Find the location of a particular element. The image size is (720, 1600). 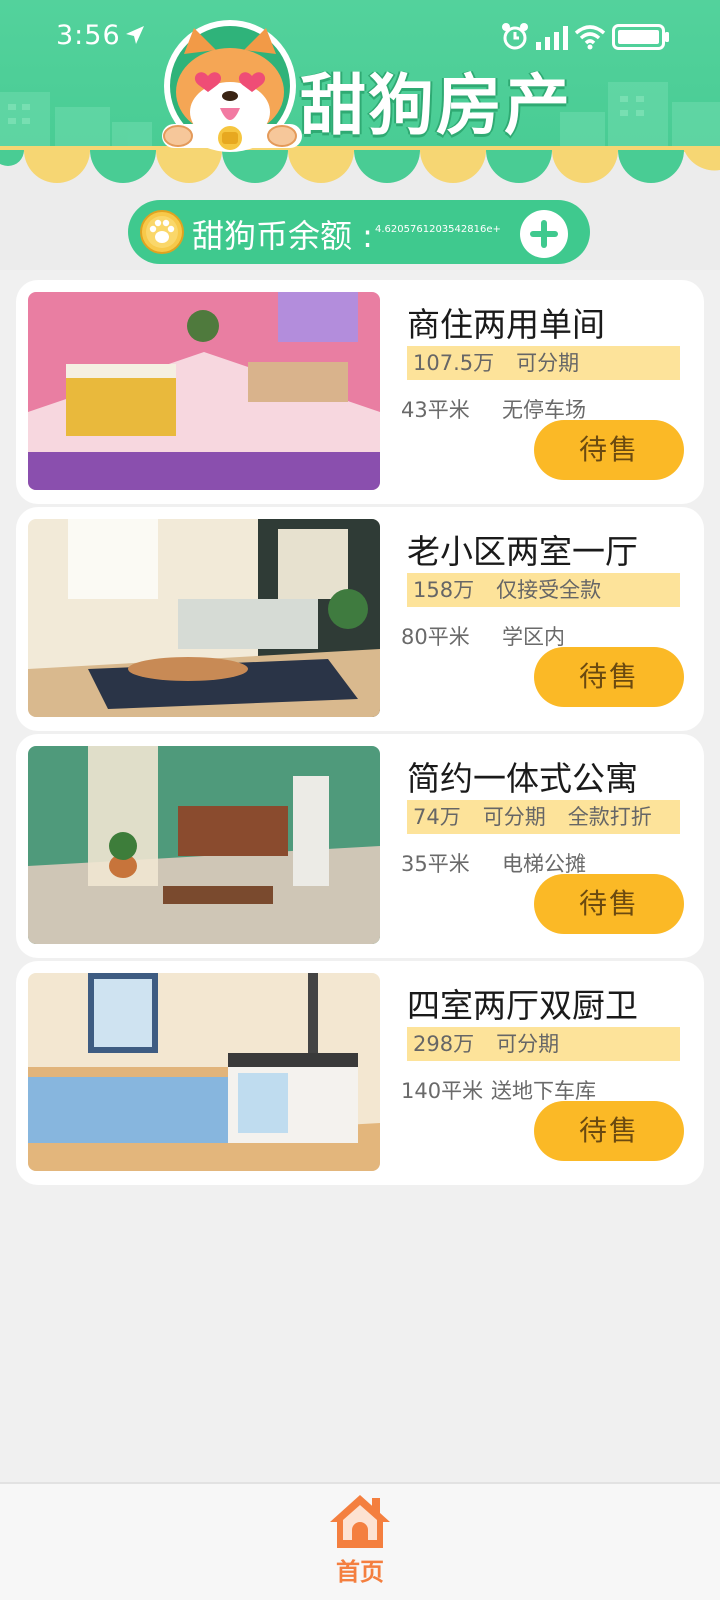

home-icon is located at coordinates (360, 1521).